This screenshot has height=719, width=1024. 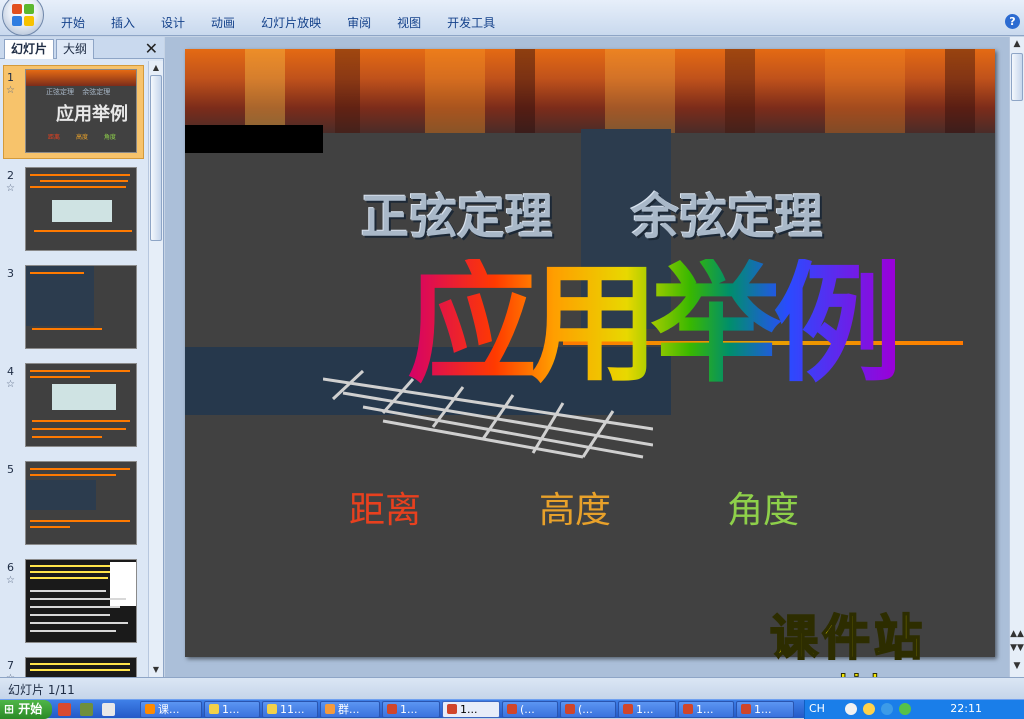 What do you see at coordinates (73, 23) in the screenshot?
I see `tab-home: 开始` at bounding box center [73, 23].